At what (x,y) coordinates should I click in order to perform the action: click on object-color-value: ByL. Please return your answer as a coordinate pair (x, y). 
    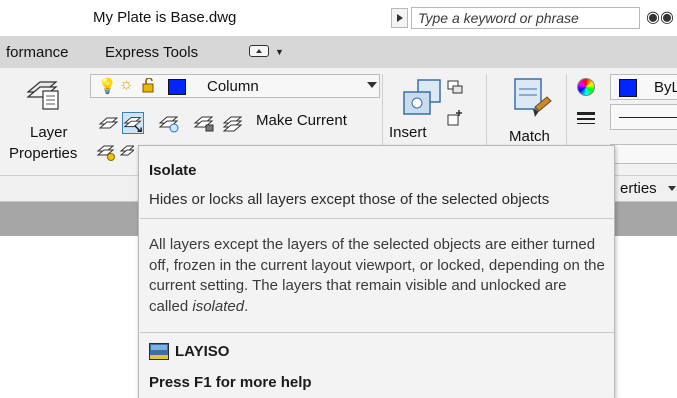
    Looking at the image, I should click on (665, 87).